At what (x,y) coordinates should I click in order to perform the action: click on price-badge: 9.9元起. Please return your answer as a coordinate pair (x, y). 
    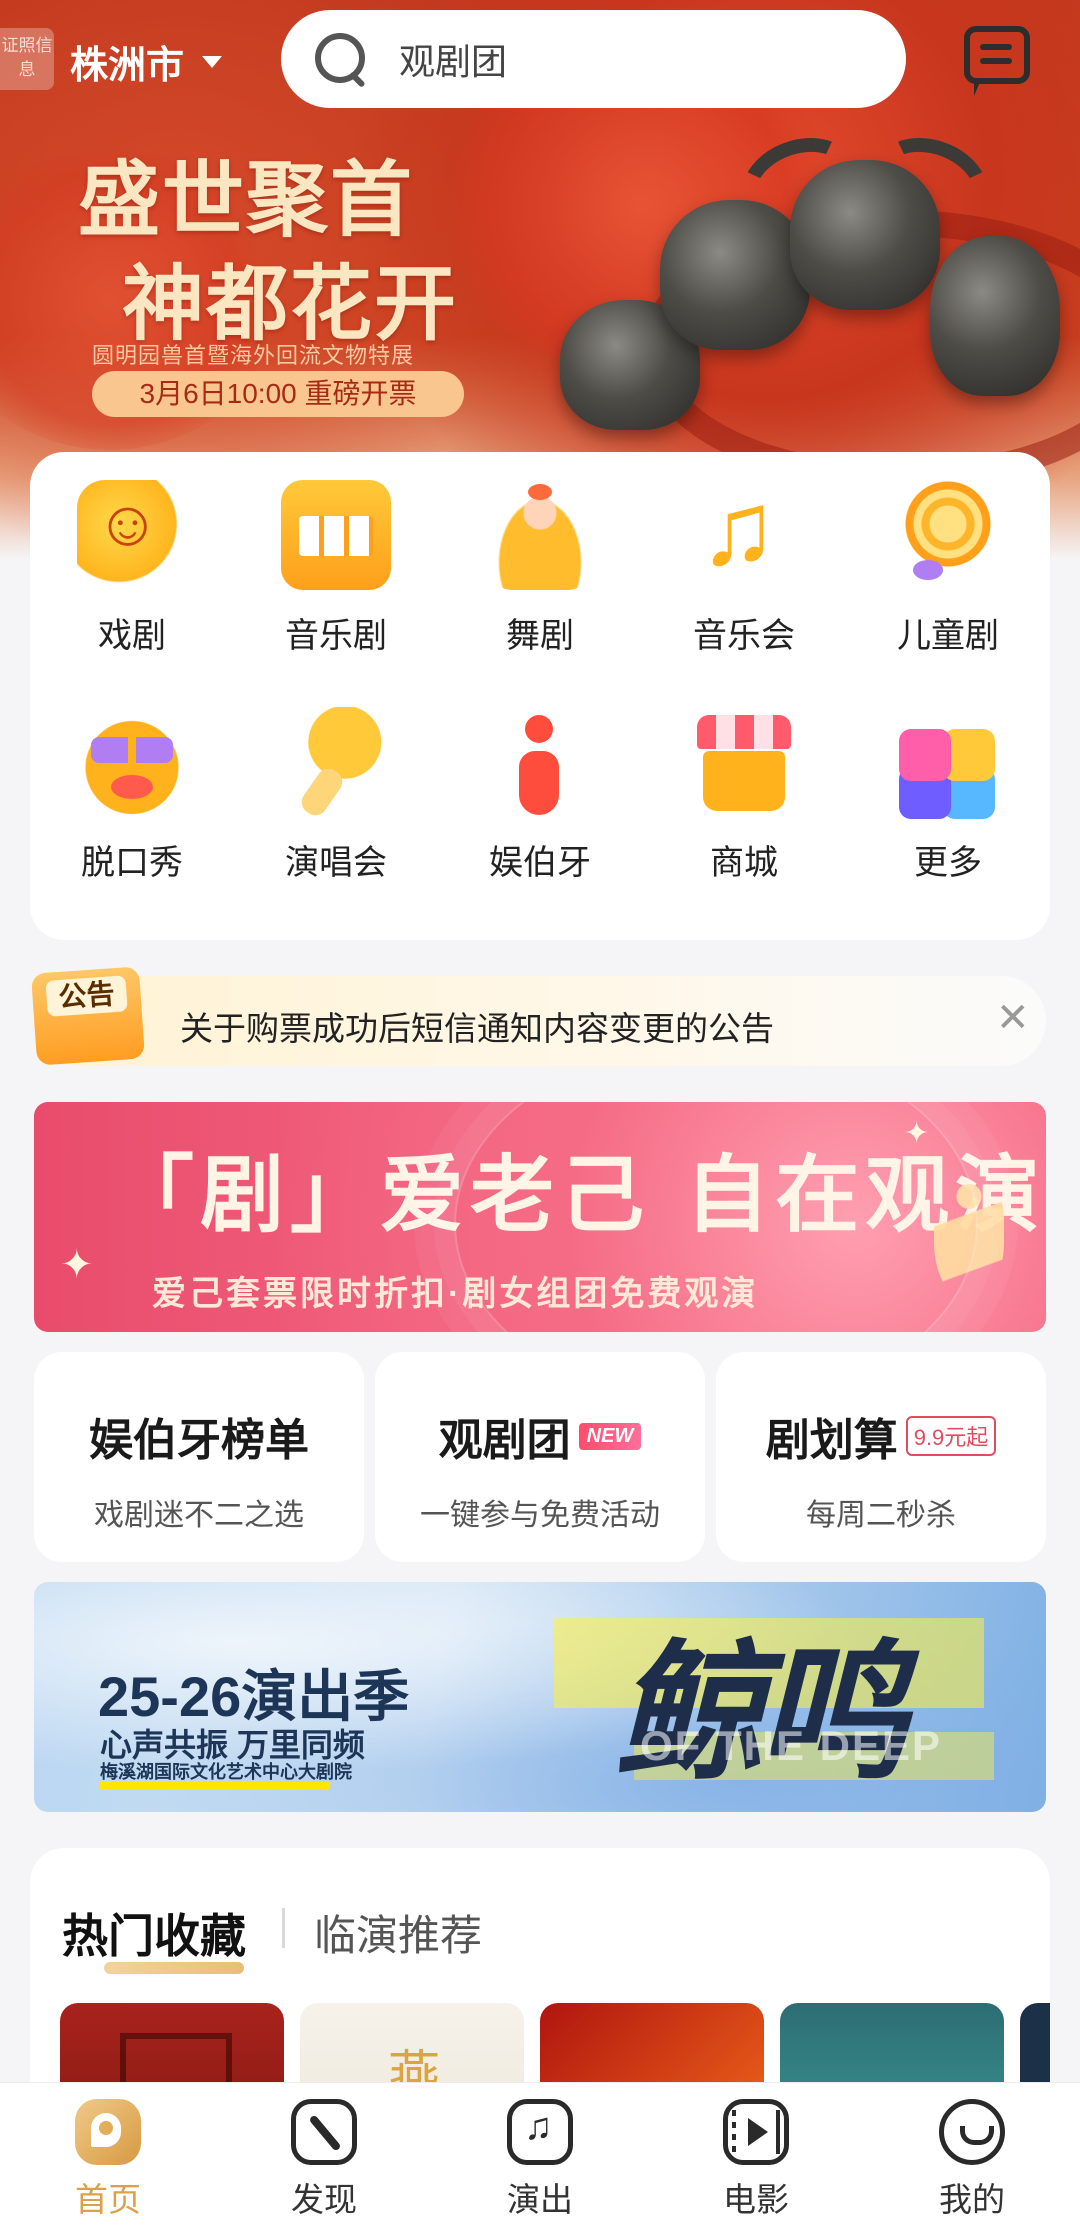
    Looking at the image, I should click on (951, 1436).